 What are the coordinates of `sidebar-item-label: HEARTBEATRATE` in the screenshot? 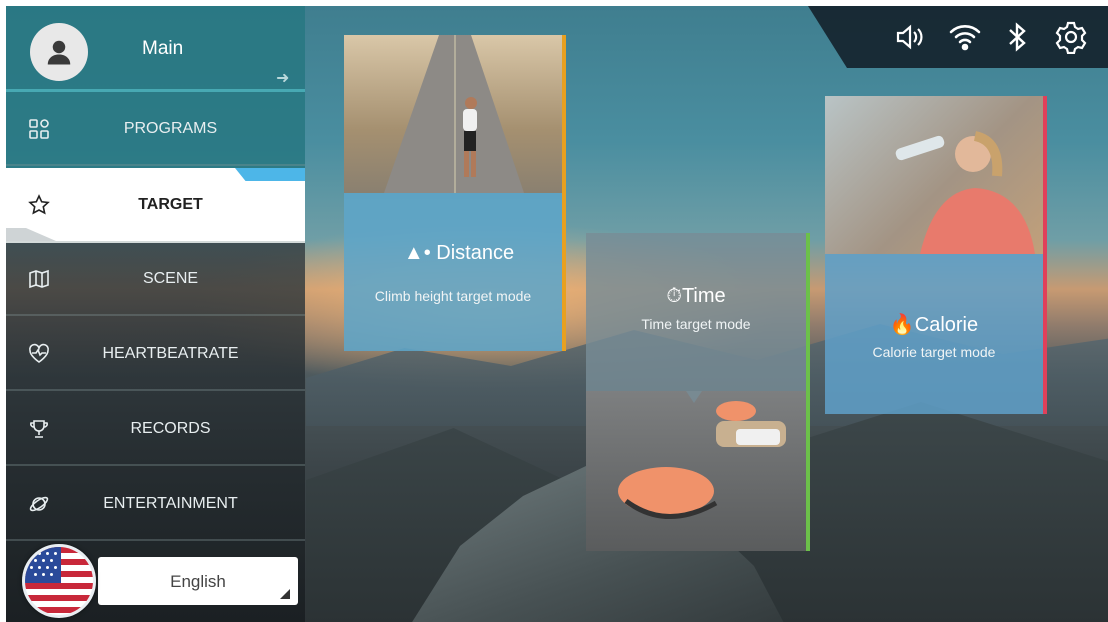 It's located at (170, 353).